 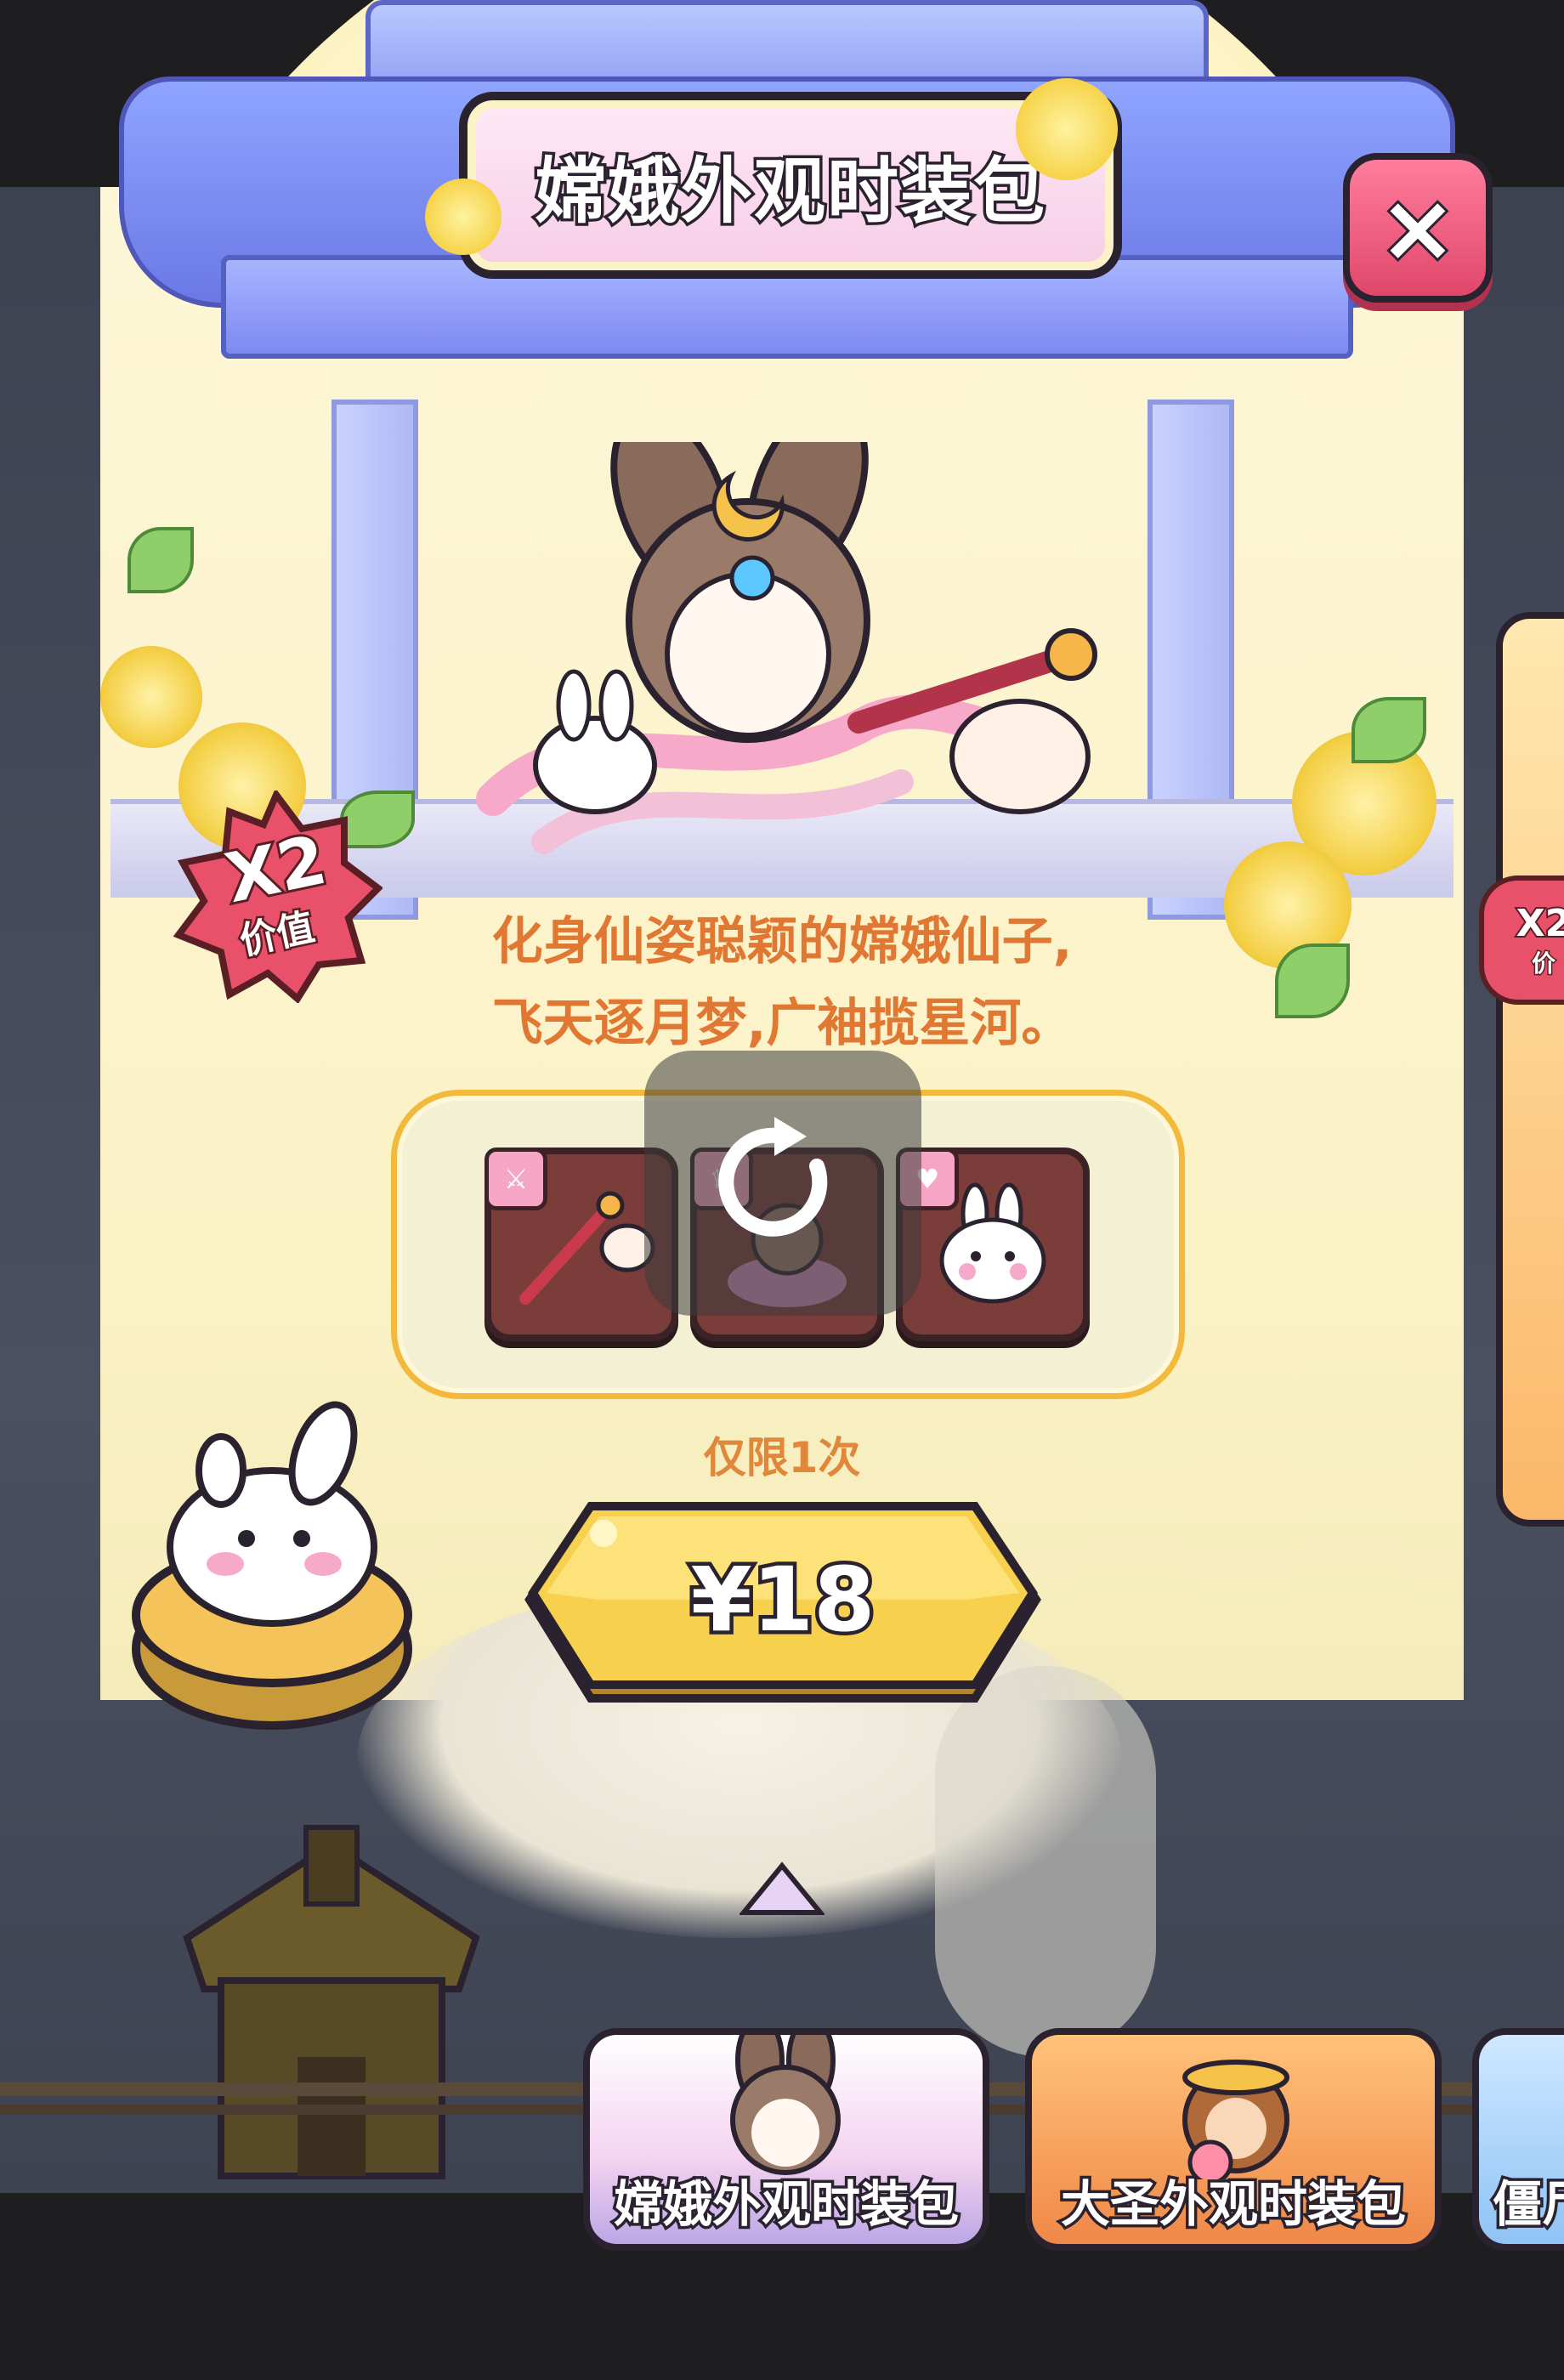 I want to click on tab-label: 嫦娥外观时装包, so click(x=785, y=2204).